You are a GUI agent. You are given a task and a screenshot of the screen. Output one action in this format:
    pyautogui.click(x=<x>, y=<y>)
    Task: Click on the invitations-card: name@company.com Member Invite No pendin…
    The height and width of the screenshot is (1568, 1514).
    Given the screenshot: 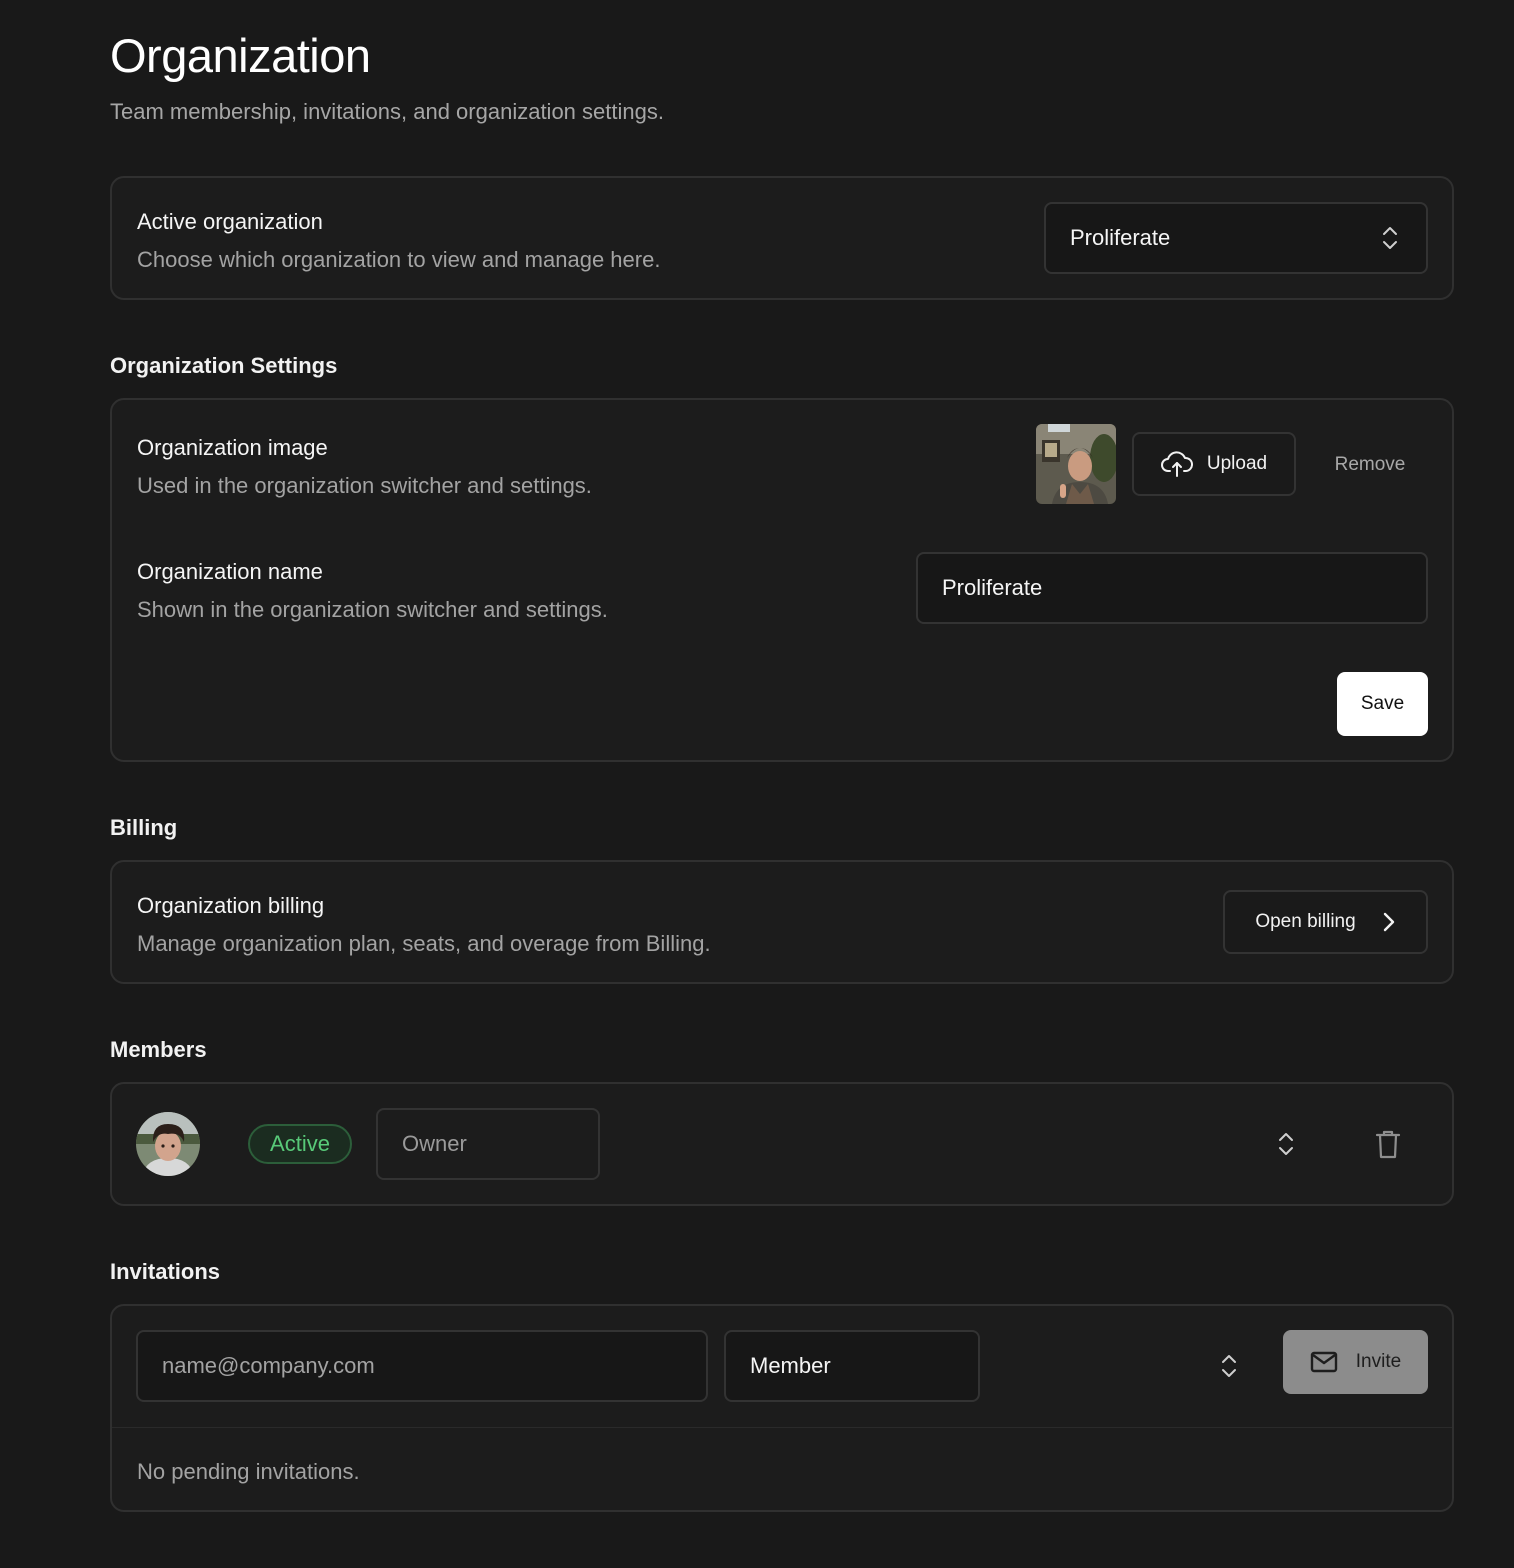 What is the action you would take?
    pyautogui.click(x=782, y=1408)
    